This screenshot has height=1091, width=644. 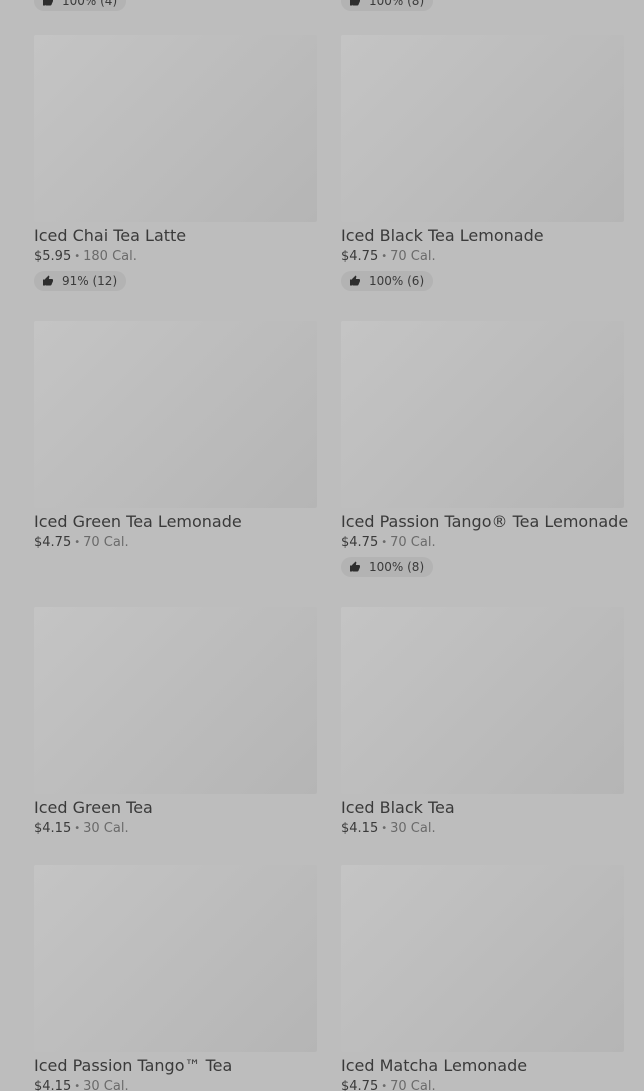 I want to click on product-card-iced-green-tea: Iced Green Tea $4.15 • 30 Cal., so click(x=175, y=722).